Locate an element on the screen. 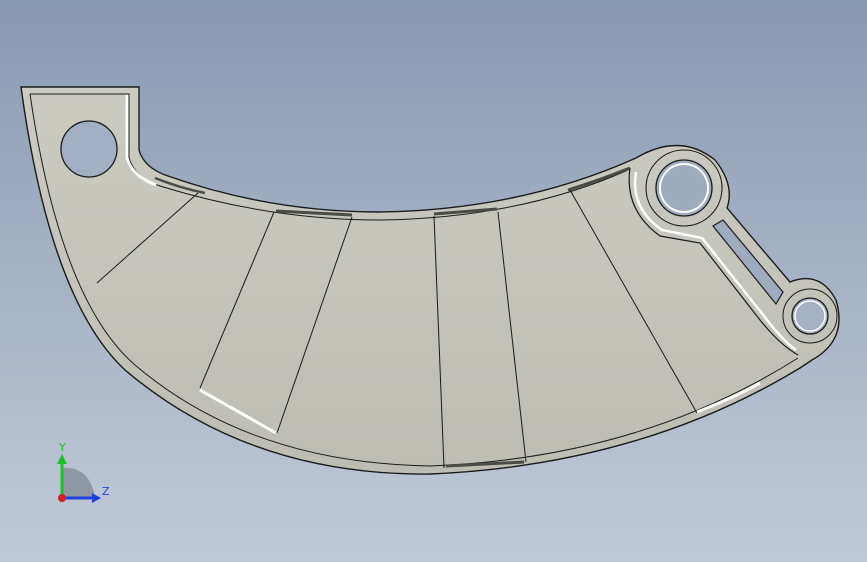 This screenshot has height=562, width=867. y-axis-arrowhead is located at coordinates (62, 459).